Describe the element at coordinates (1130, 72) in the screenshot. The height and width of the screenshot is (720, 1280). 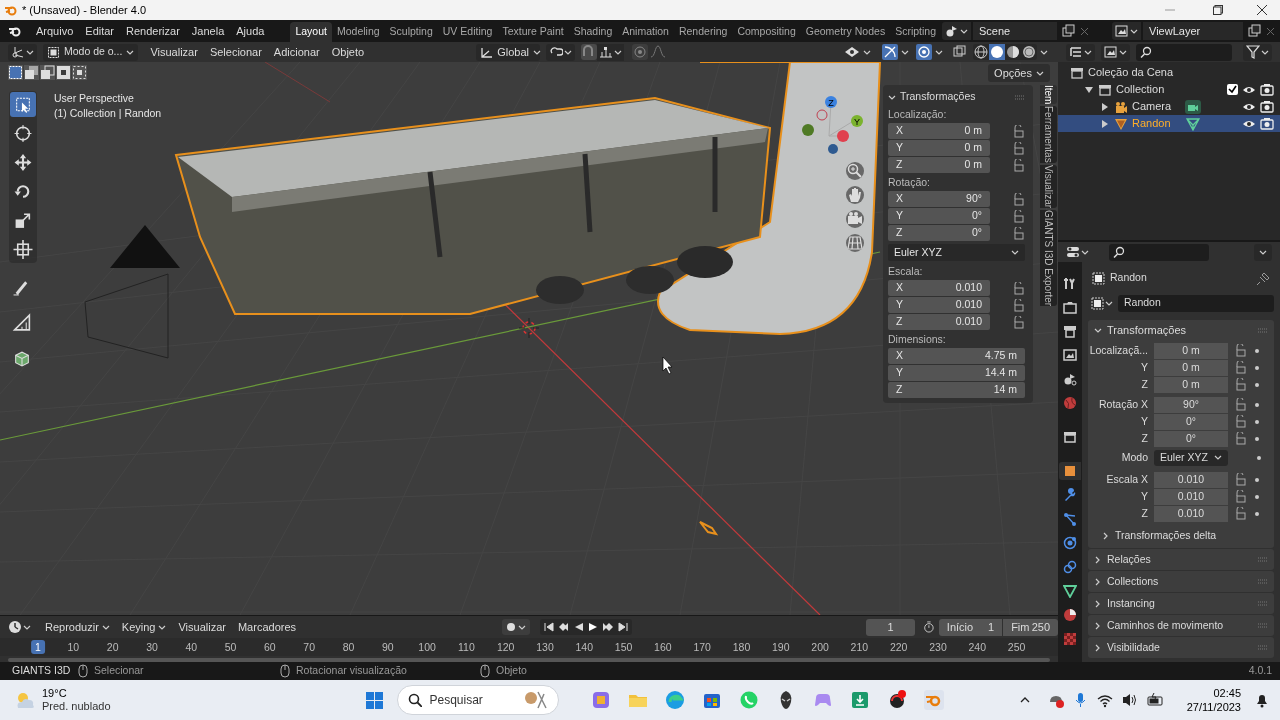
I see `tree-item-label: Coleção da Cena` at that location.